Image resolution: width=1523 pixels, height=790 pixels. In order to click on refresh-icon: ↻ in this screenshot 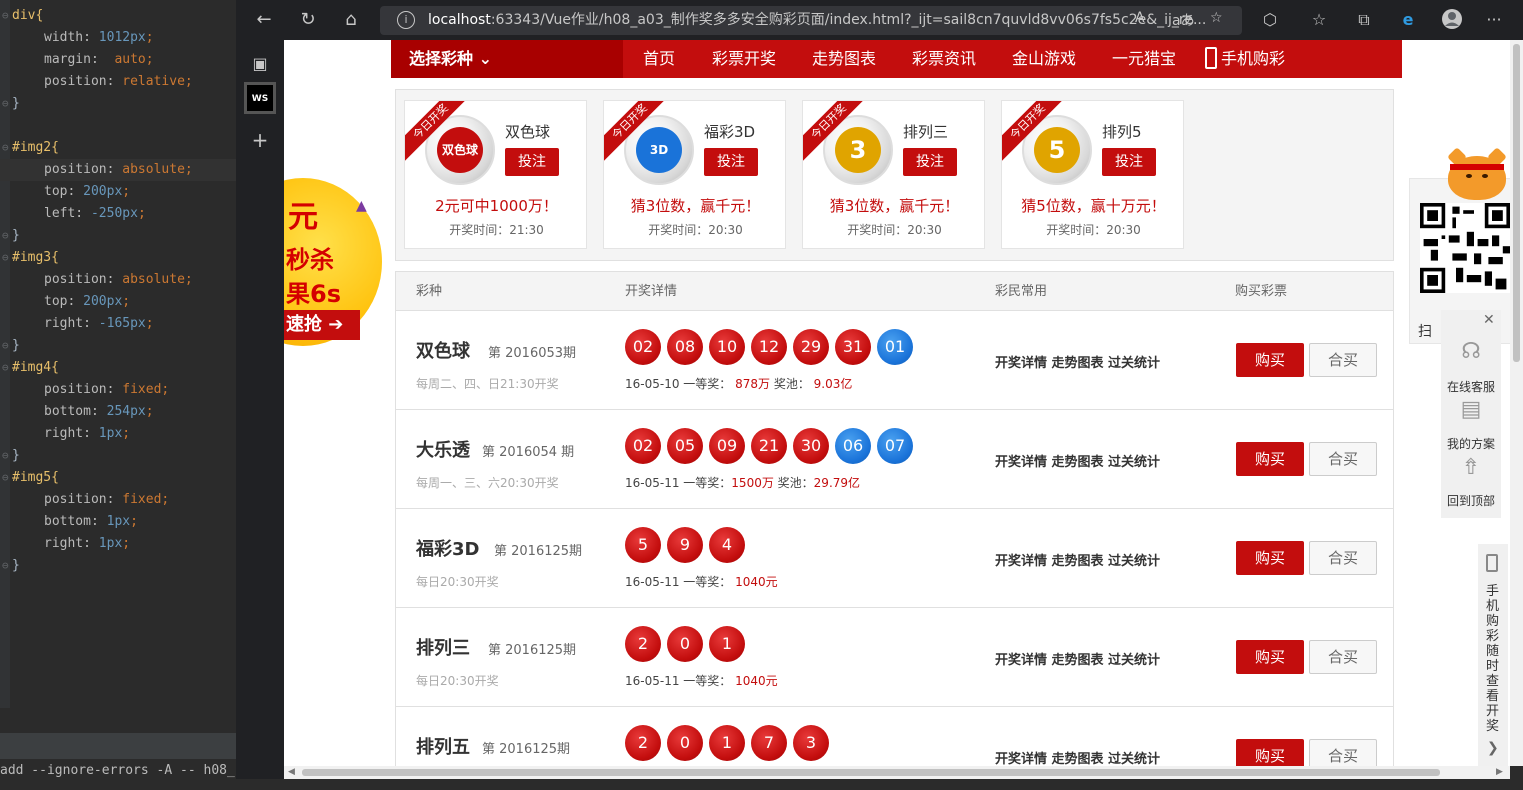, I will do `click(308, 20)`.